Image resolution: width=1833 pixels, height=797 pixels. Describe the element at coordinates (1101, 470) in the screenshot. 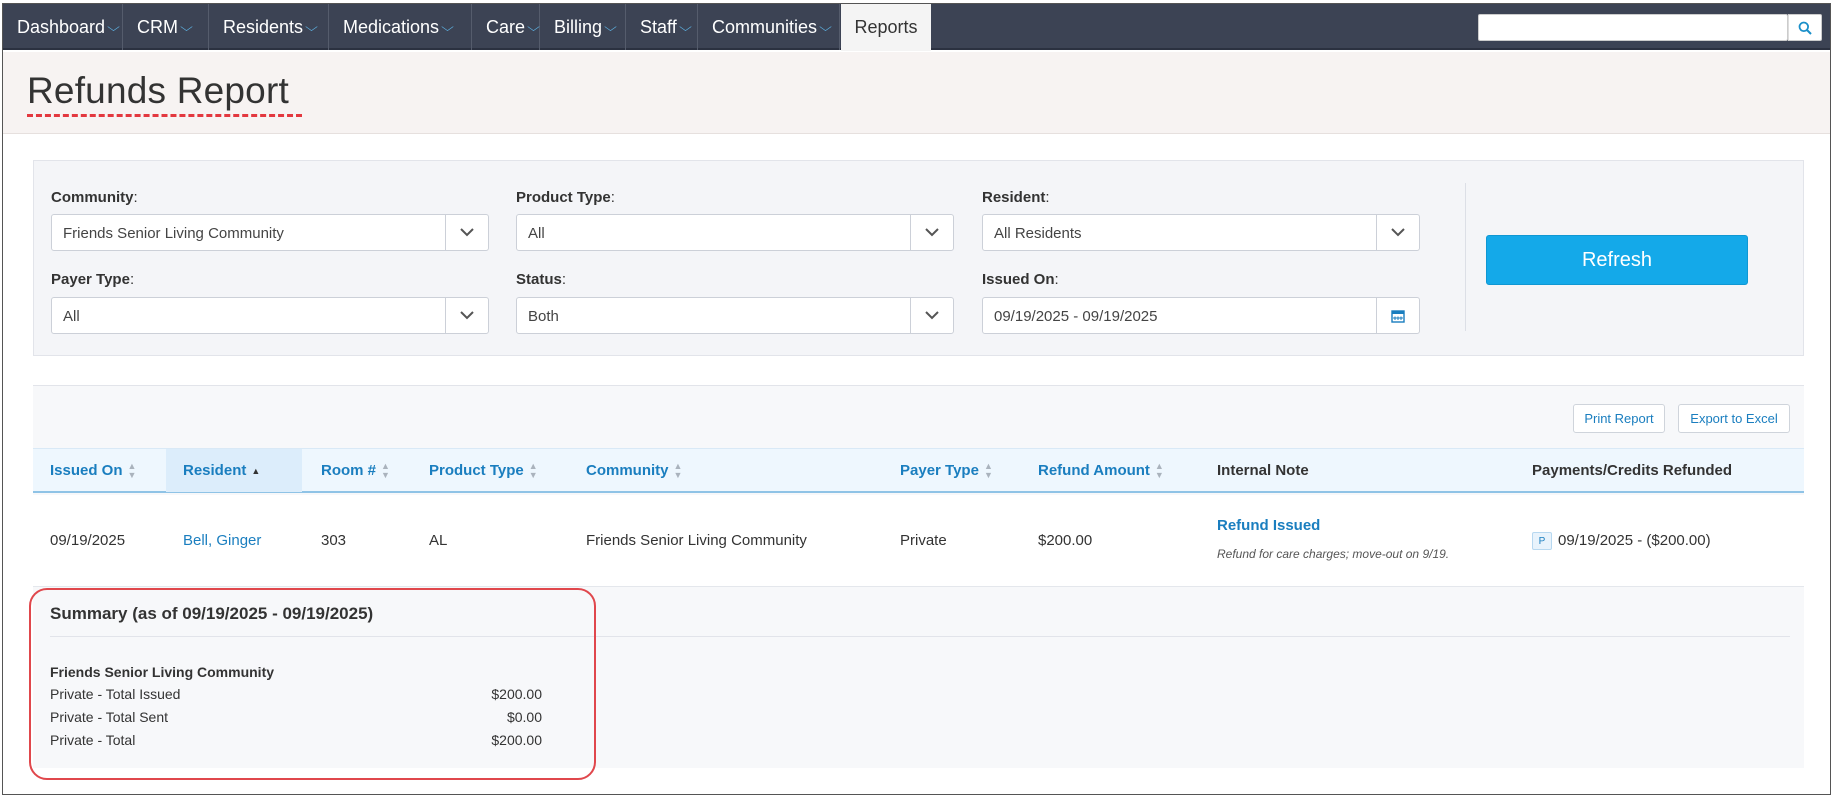

I see `col-refund-amount: Refund Amount ▲ ▼` at that location.